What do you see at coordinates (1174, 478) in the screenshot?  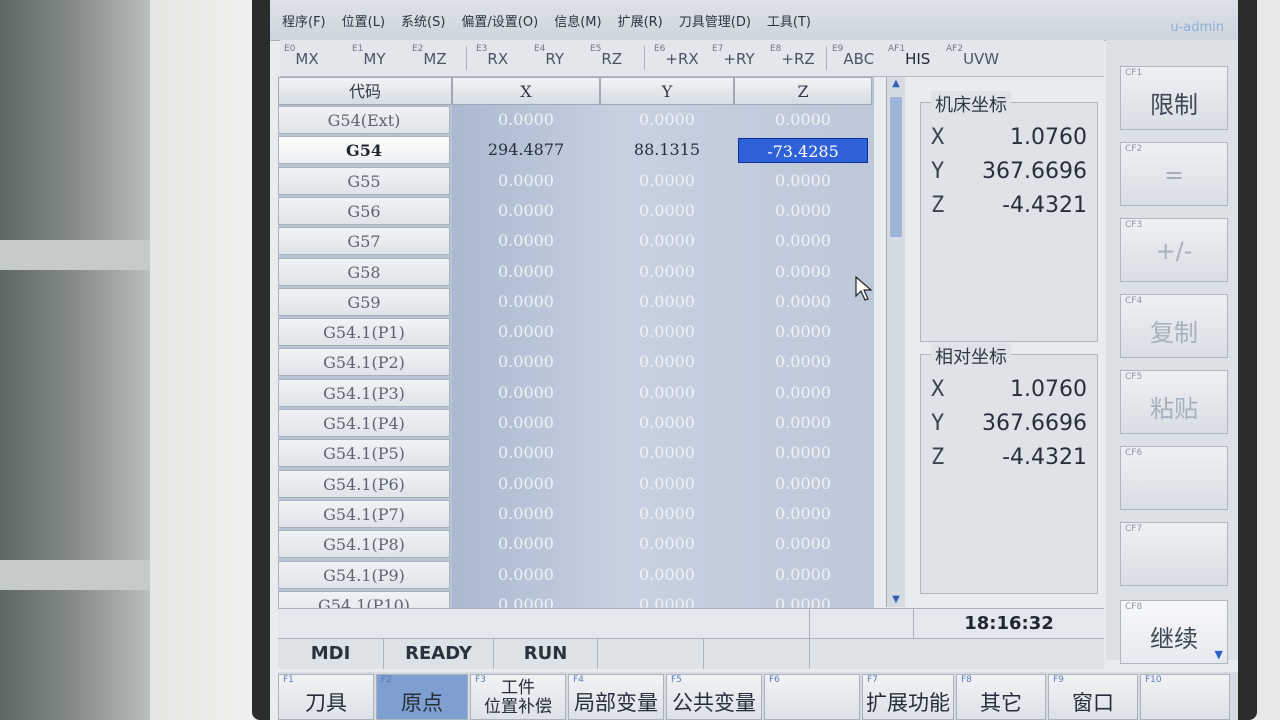 I see `cf6-button: CF6` at bounding box center [1174, 478].